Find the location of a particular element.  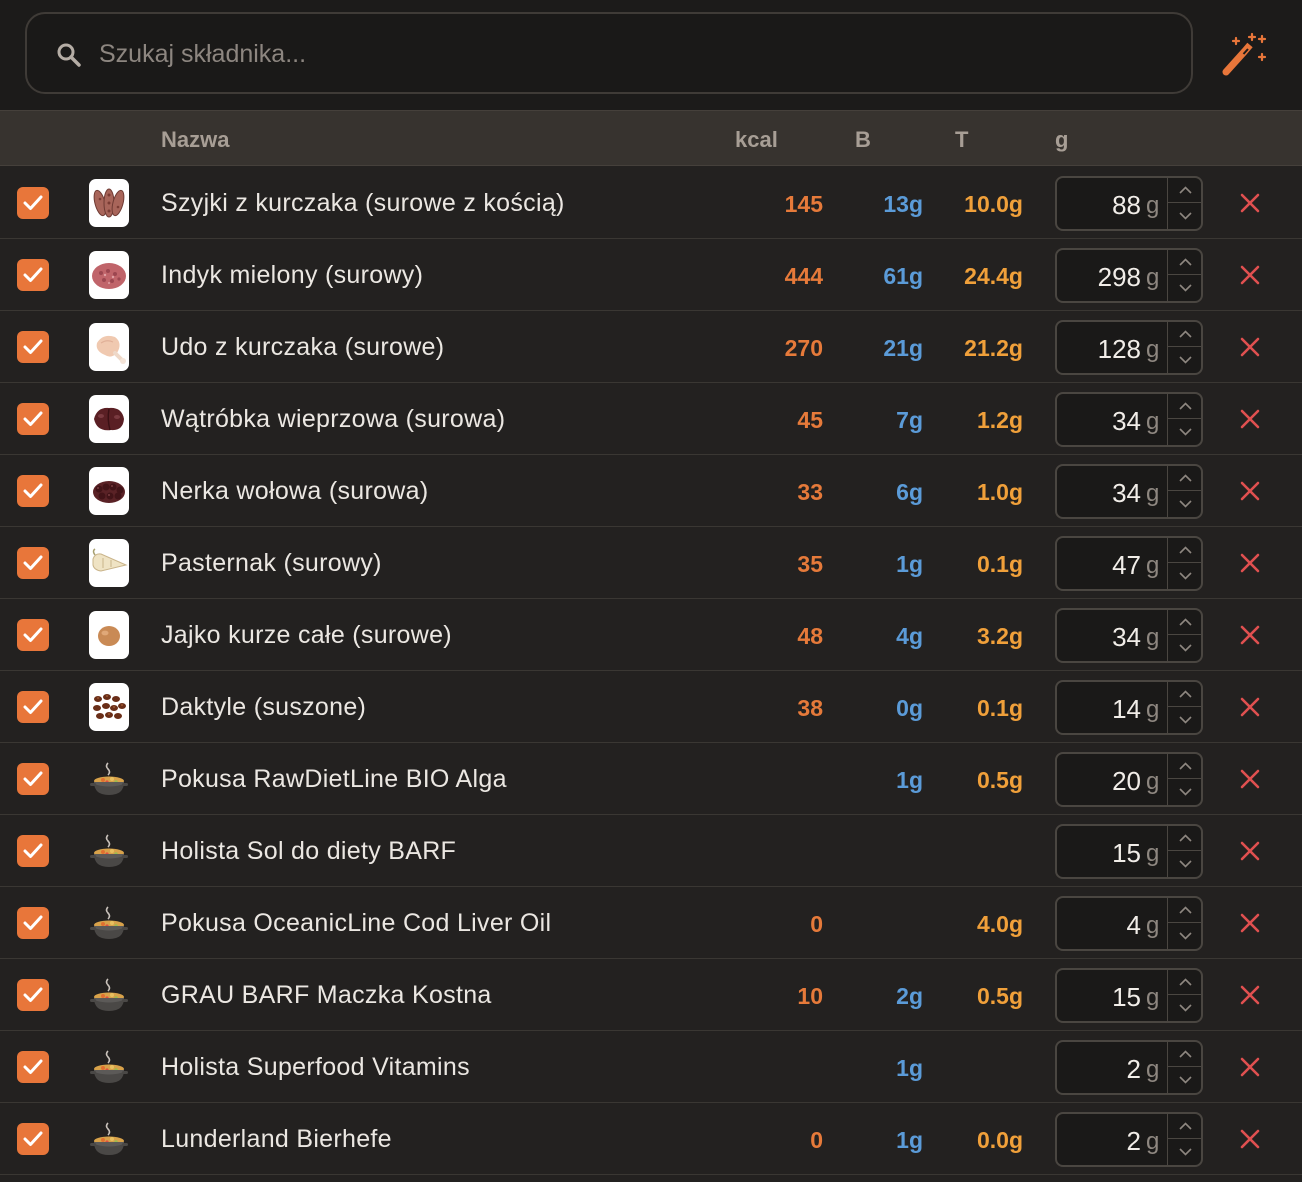

quantity-input: 128 is located at coordinates (1099, 349).